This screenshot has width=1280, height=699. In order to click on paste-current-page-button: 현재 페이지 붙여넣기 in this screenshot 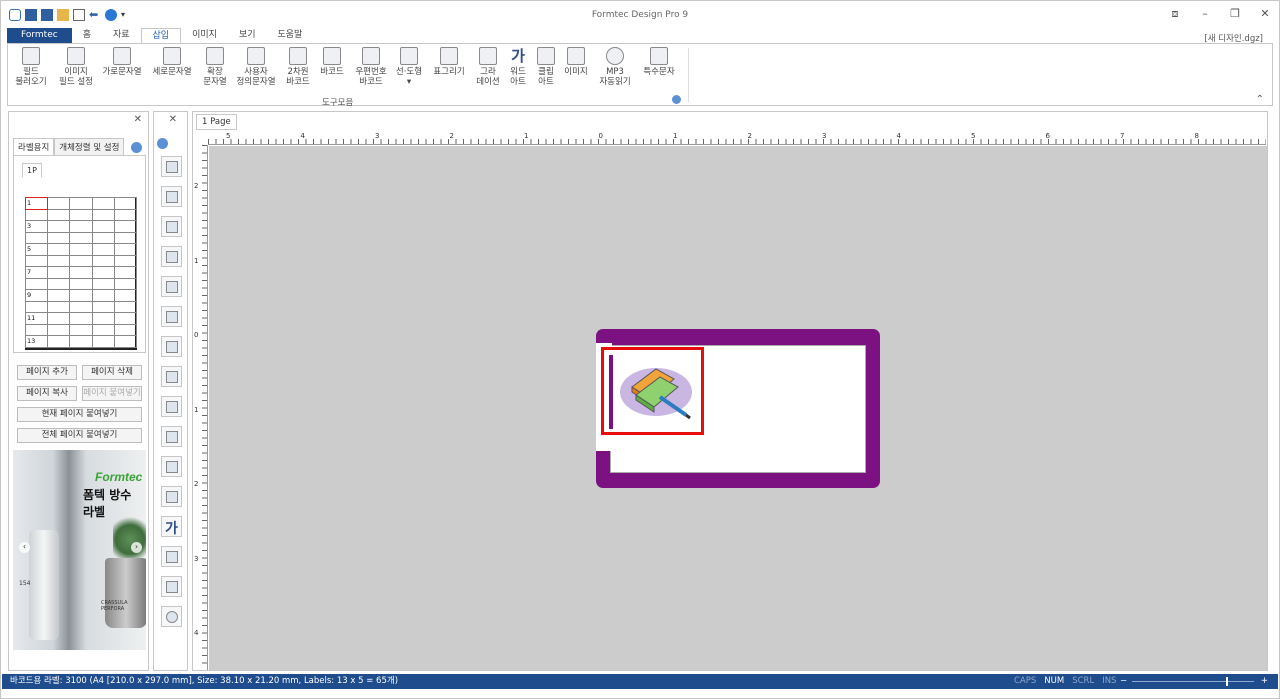, I will do `click(79, 414)`.